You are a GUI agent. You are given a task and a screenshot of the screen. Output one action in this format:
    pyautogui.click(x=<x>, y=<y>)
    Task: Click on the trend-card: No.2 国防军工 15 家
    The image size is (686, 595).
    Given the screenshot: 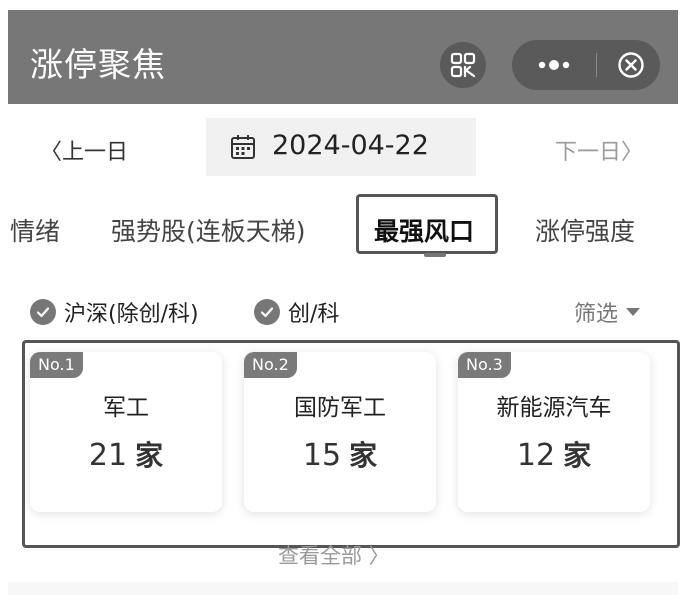 What is the action you would take?
    pyautogui.click(x=340, y=432)
    